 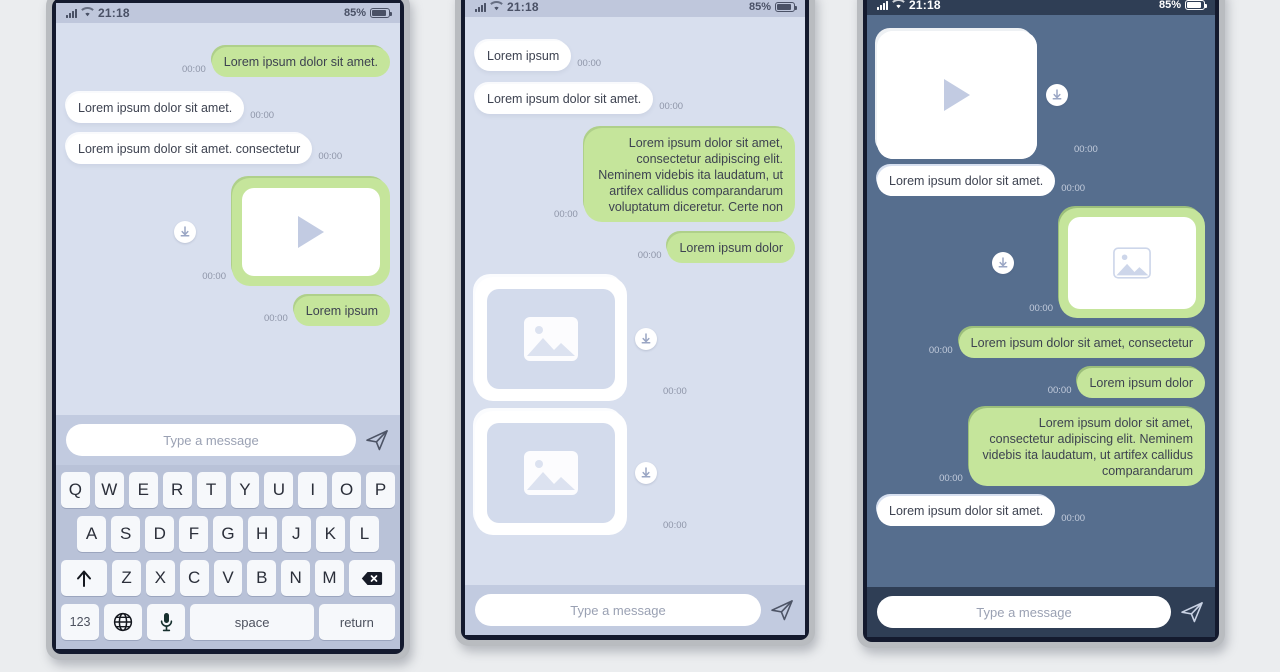 I want to click on message-row: 00:00 Lorem ipsum, so click(x=228, y=311).